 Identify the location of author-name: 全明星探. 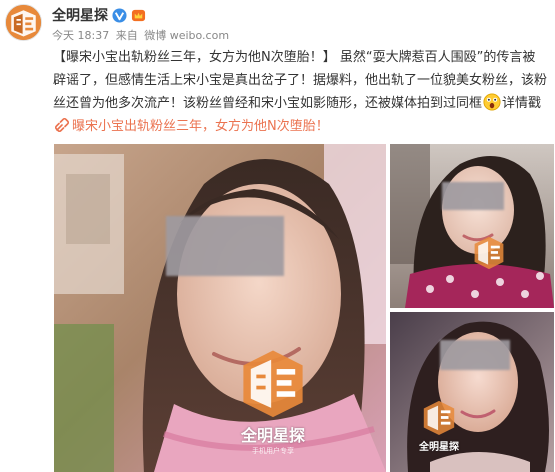
(80, 15).